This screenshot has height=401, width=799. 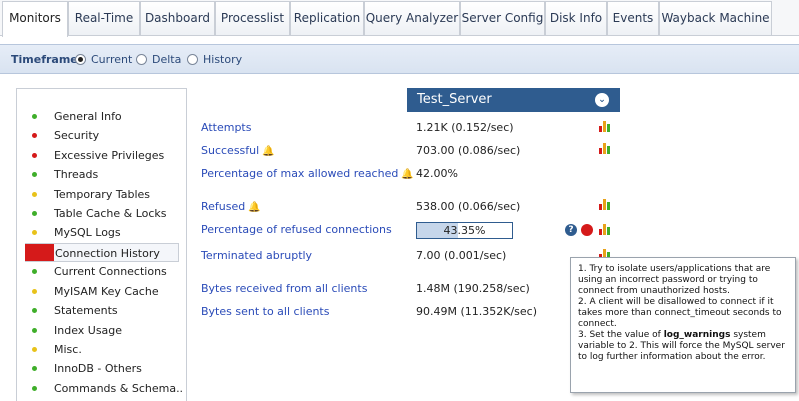 I want to click on sidebar-item-statements: Statements, so click(x=102, y=310).